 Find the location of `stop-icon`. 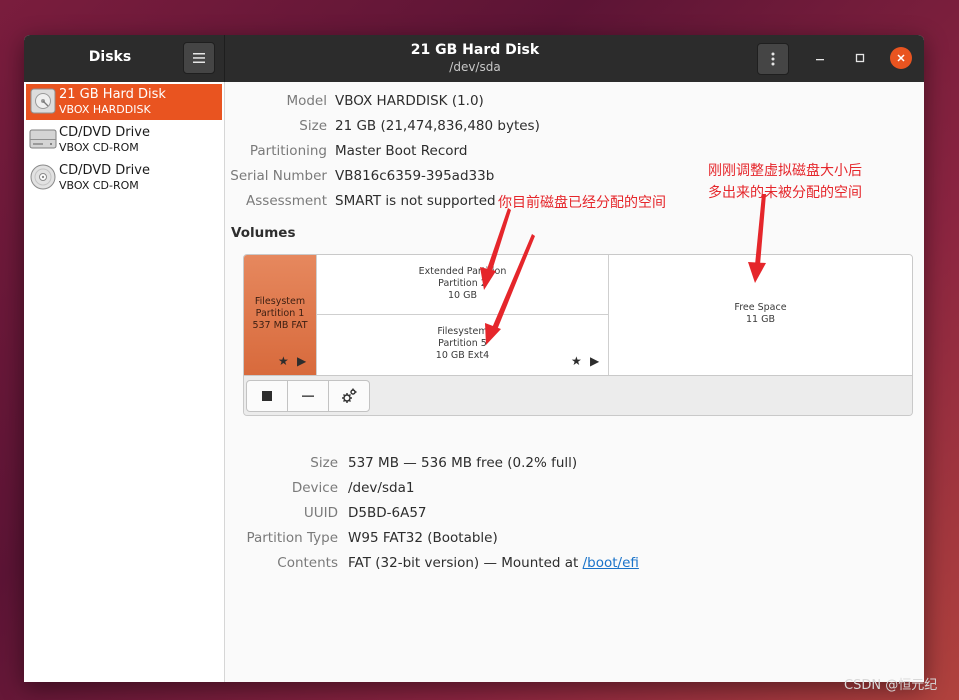

stop-icon is located at coordinates (267, 396).